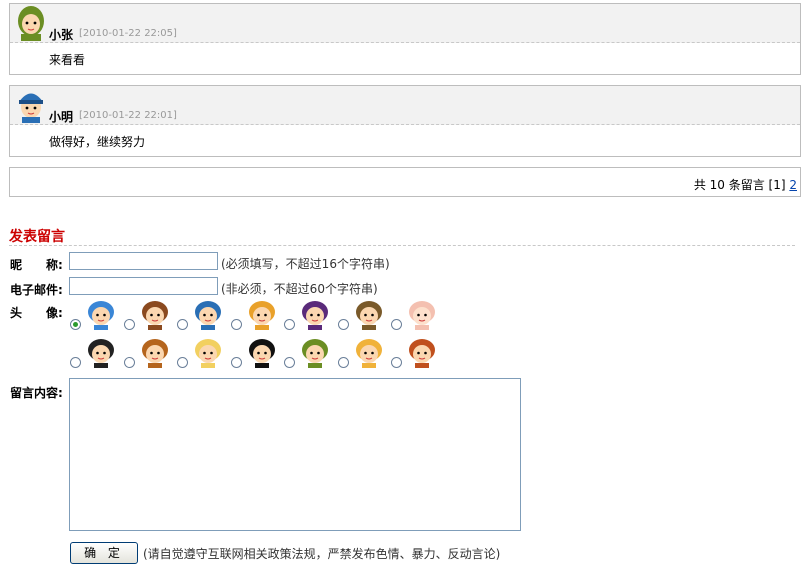 This screenshot has height=566, width=808. I want to click on message-item: 小明 [2010-01-22 22:01] 做得好，继续努力, so click(405, 121).